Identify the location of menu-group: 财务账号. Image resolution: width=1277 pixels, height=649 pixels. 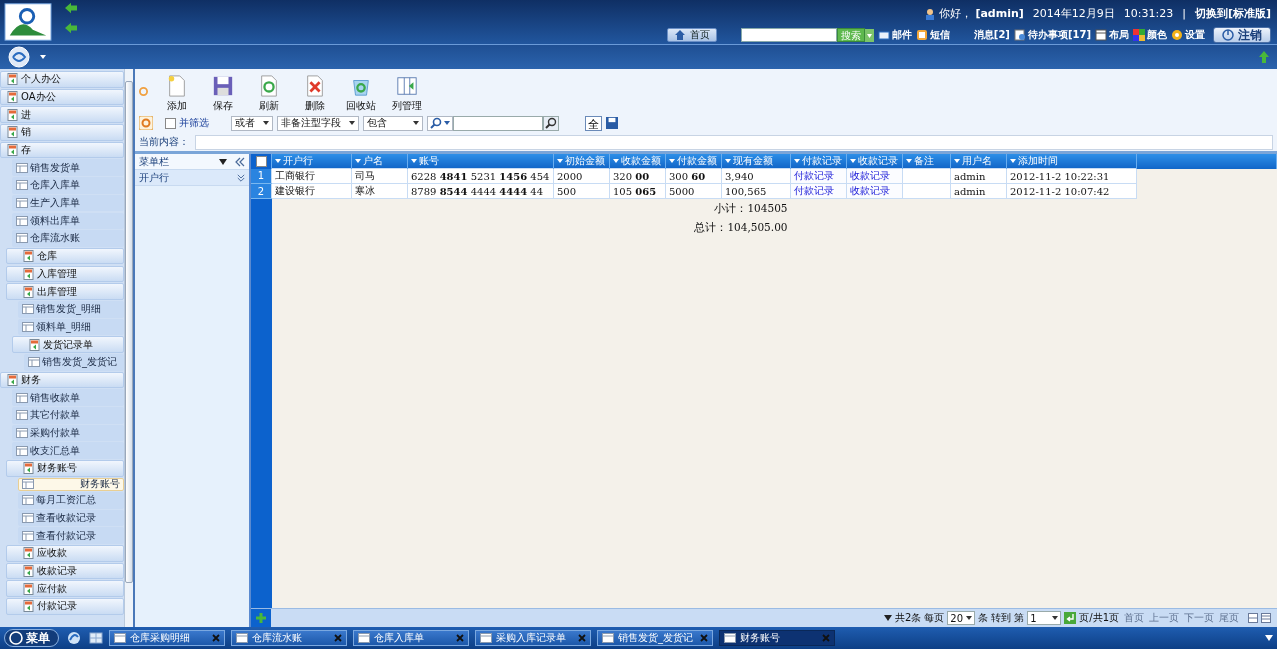
(65, 468).